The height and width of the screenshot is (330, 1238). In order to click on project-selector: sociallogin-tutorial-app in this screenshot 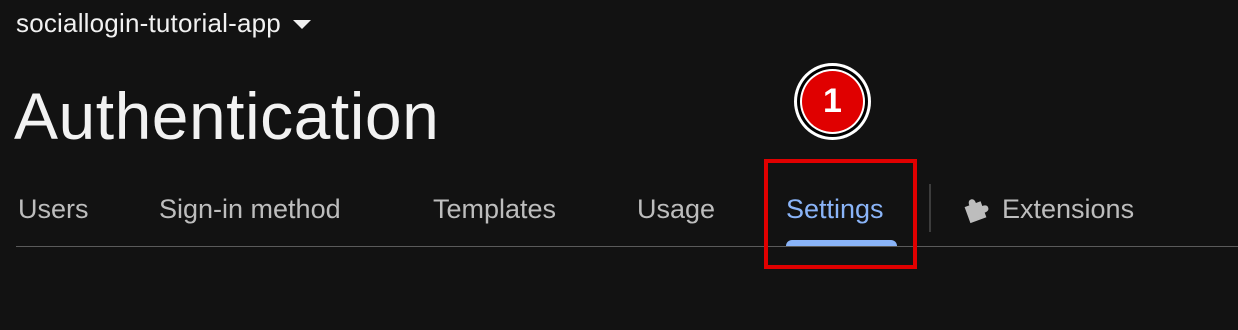, I will do `click(163, 23)`.